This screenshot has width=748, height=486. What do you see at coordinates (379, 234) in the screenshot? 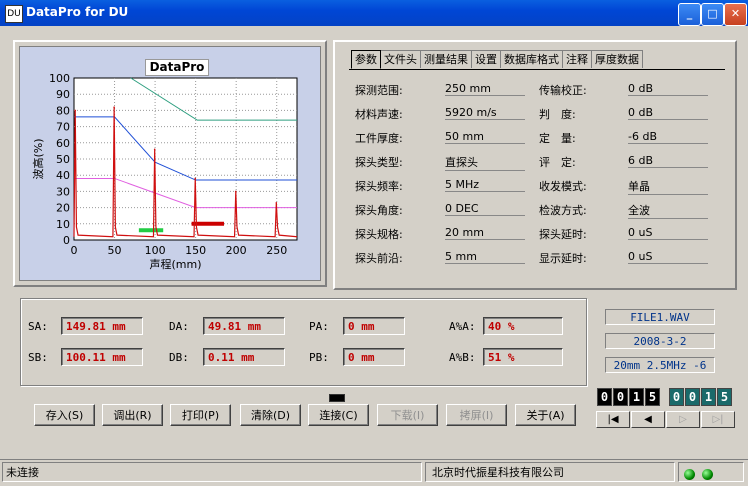
I see `param-label: 探头规格:` at bounding box center [379, 234].